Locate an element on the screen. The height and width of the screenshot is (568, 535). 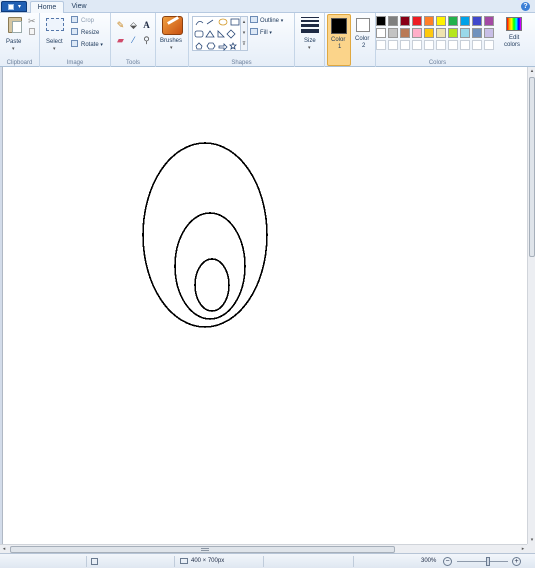
resize-button: Resize is located at coordinates (85, 33).